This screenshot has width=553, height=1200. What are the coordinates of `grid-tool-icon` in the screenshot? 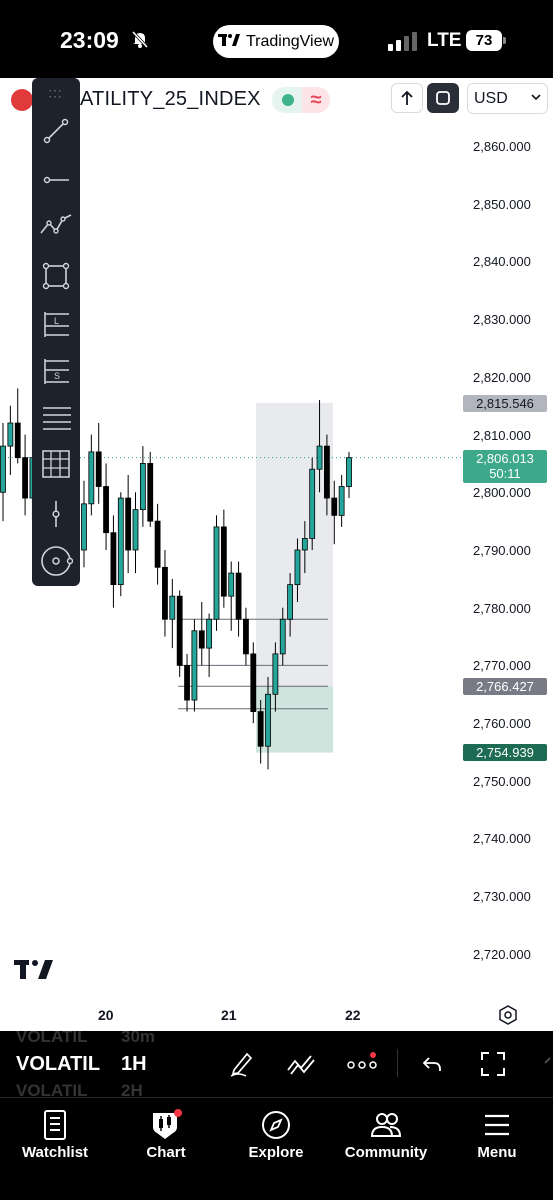 It's located at (56, 464).